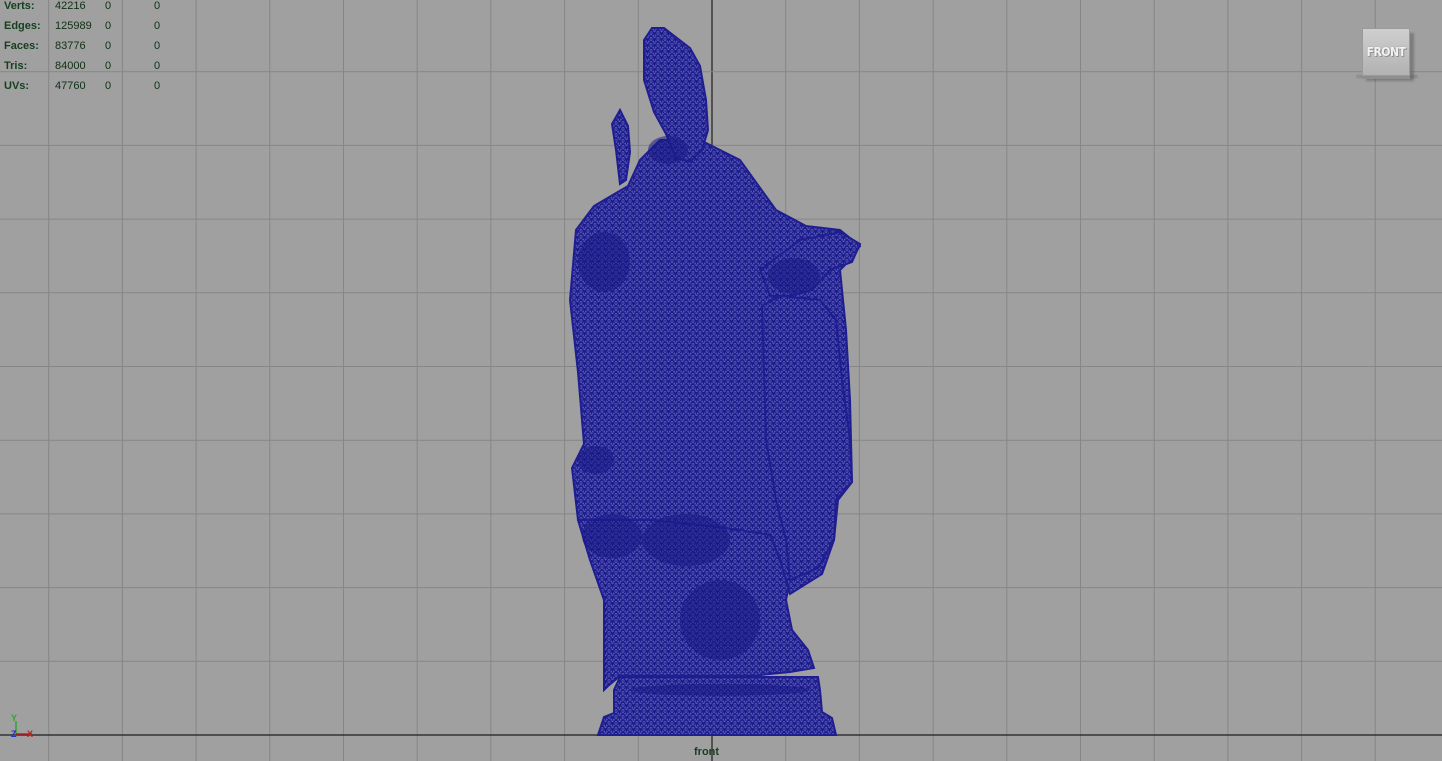 Image resolution: width=1442 pixels, height=761 pixels. What do you see at coordinates (21, 46) in the screenshot?
I see `hud-label: Faces:` at bounding box center [21, 46].